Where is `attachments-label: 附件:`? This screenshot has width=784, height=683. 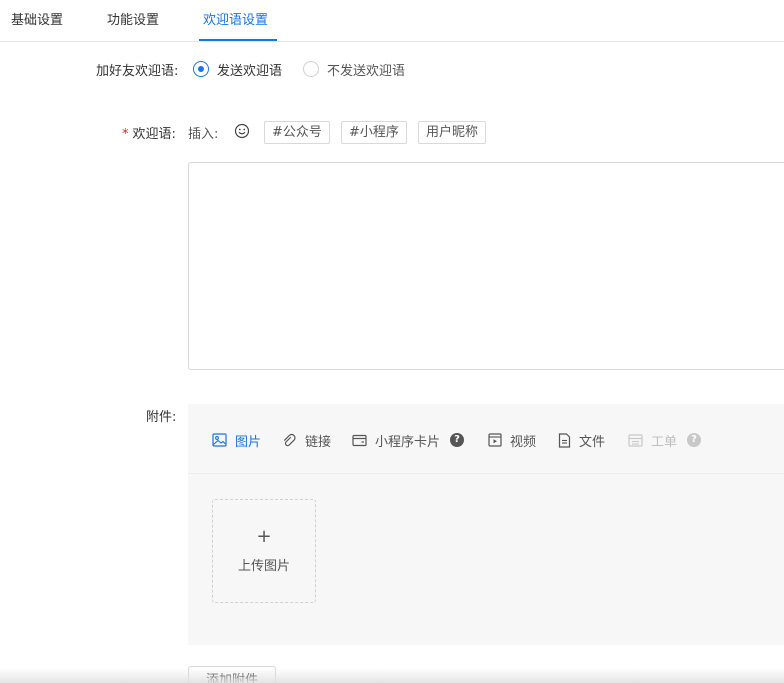 attachments-label: 附件: is located at coordinates (161, 417).